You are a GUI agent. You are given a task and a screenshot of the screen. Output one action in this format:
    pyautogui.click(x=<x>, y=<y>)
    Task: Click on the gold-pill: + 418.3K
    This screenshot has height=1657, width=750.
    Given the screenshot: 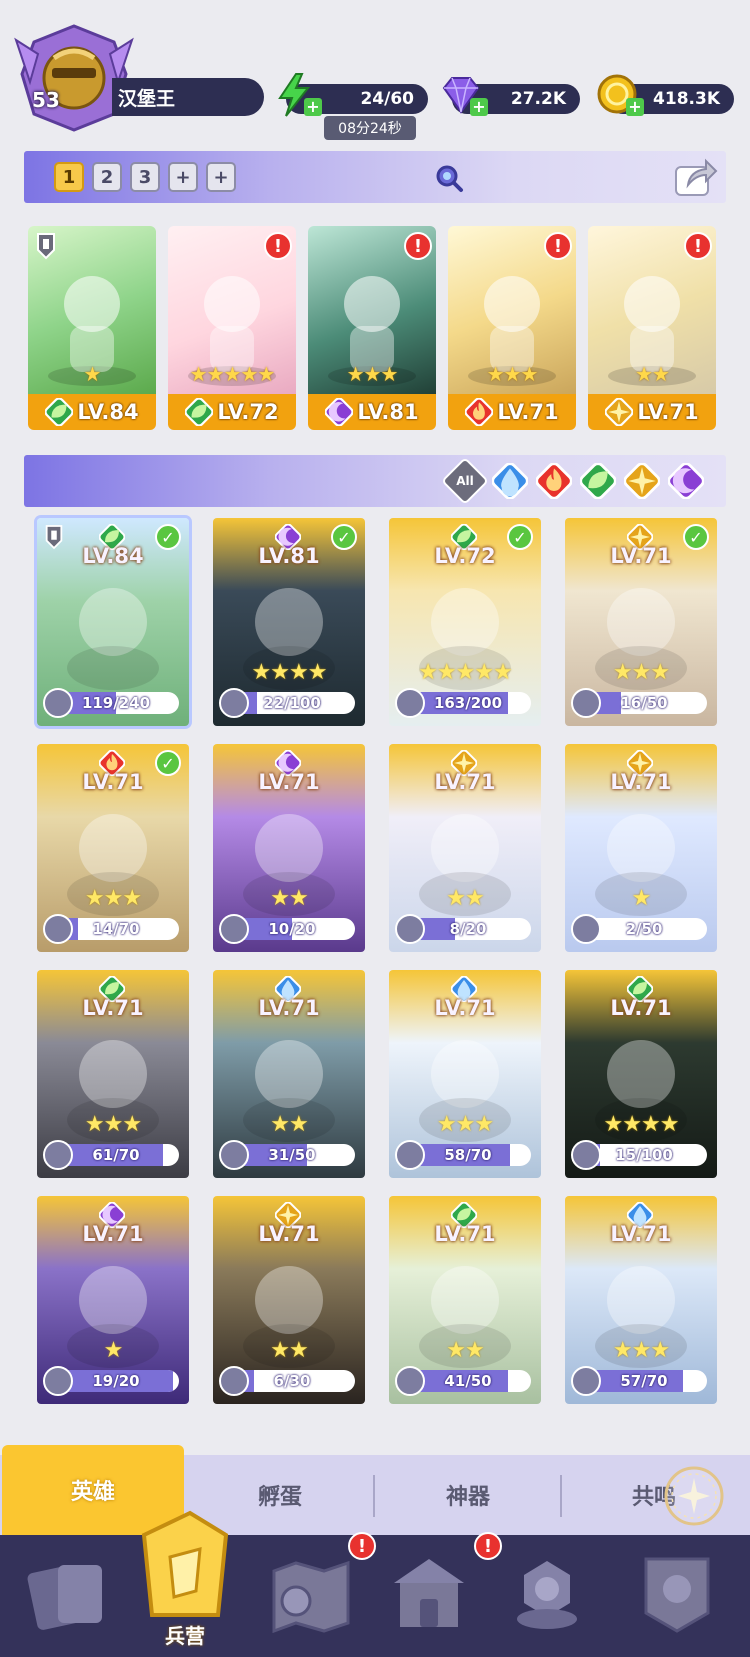 What is the action you would take?
    pyautogui.click(x=665, y=95)
    